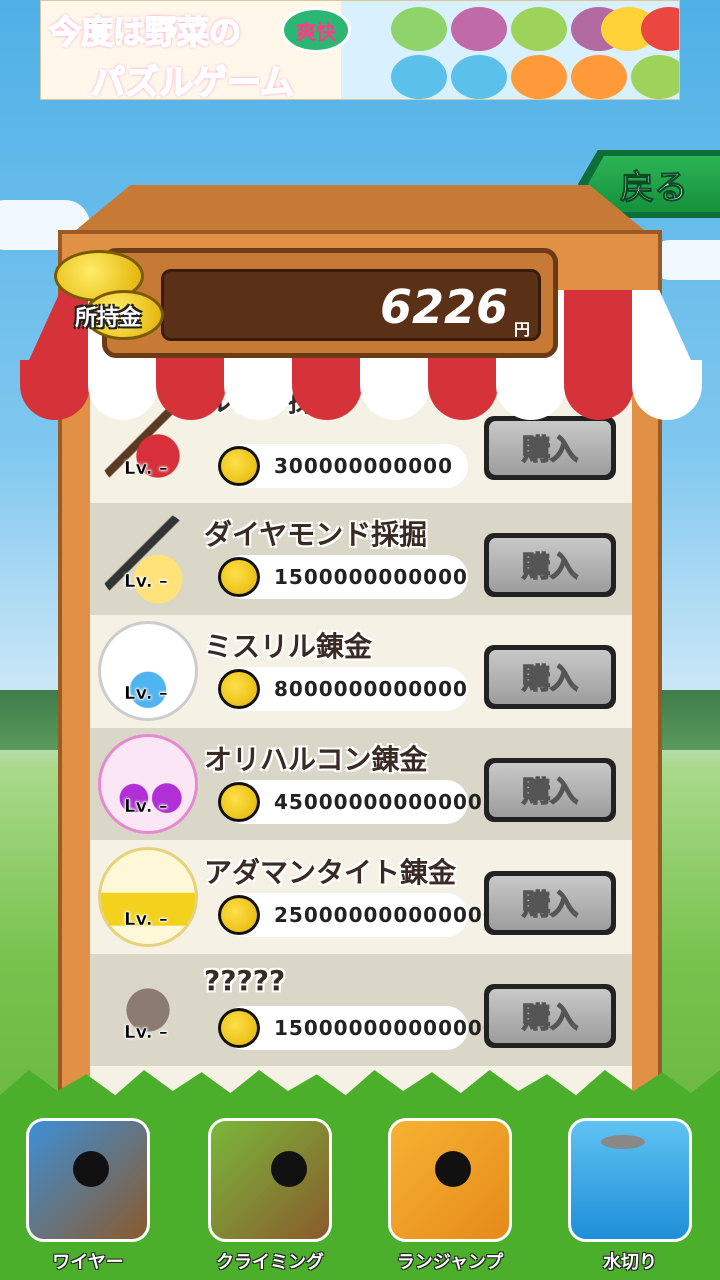 The width and height of the screenshot is (720, 1280). I want to click on item-price-bar: 250000000000000, so click(357, 915).